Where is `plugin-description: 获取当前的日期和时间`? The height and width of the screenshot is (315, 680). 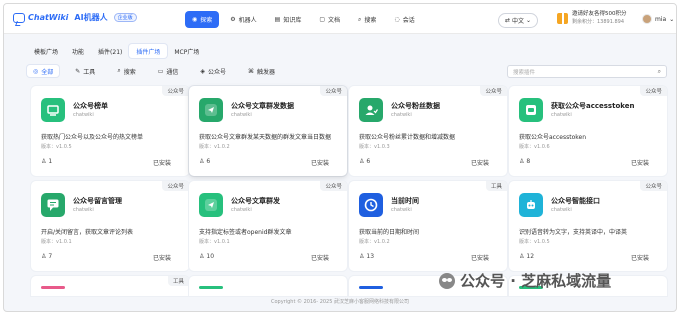 plugin-description: 获取当前的日期和时间 is located at coordinates (389, 232).